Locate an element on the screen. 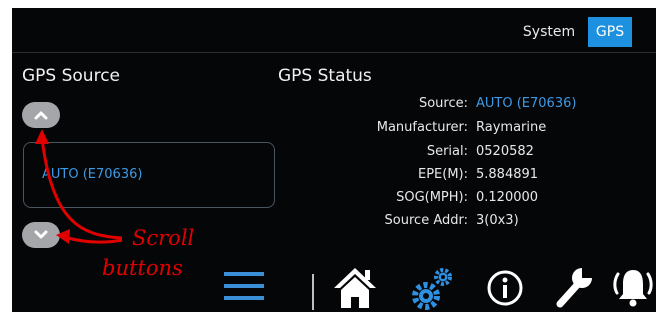 The image size is (668, 320). annotation-label: buttons is located at coordinates (142, 268).